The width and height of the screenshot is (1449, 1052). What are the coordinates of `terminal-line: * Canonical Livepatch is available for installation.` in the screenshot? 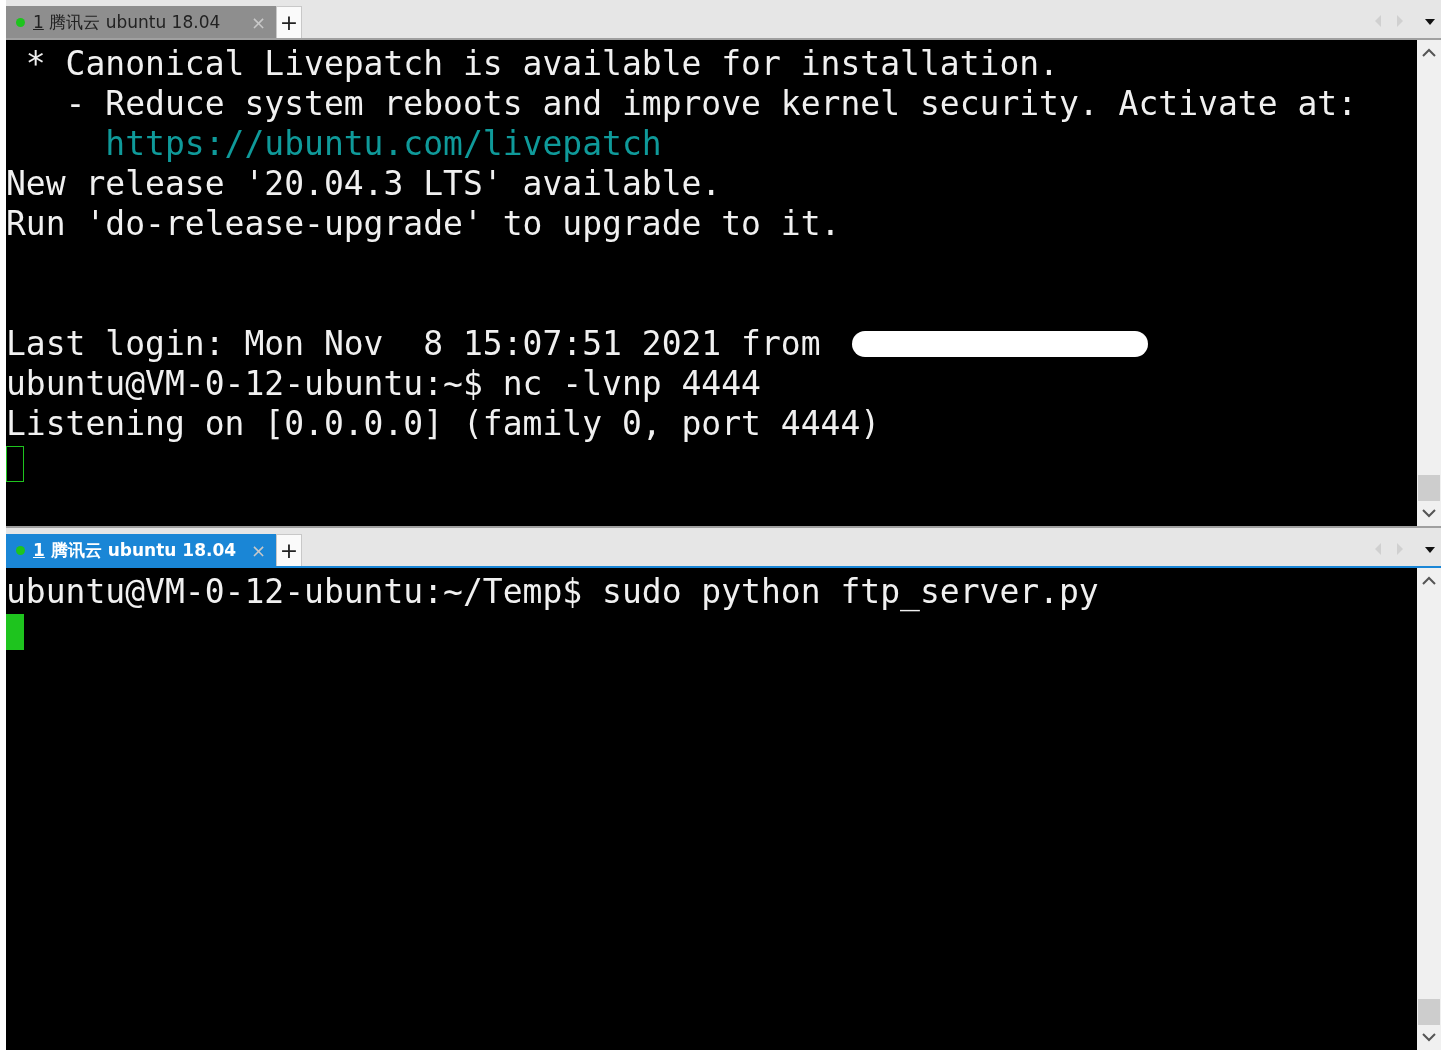 It's located at (541, 64).